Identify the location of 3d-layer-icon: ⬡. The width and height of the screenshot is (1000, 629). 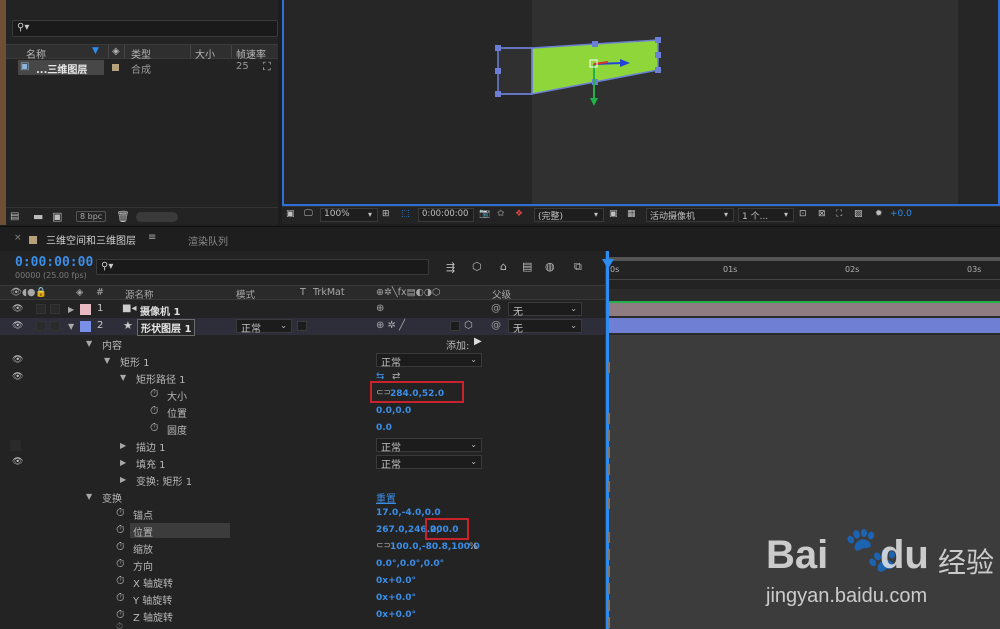
(468, 325).